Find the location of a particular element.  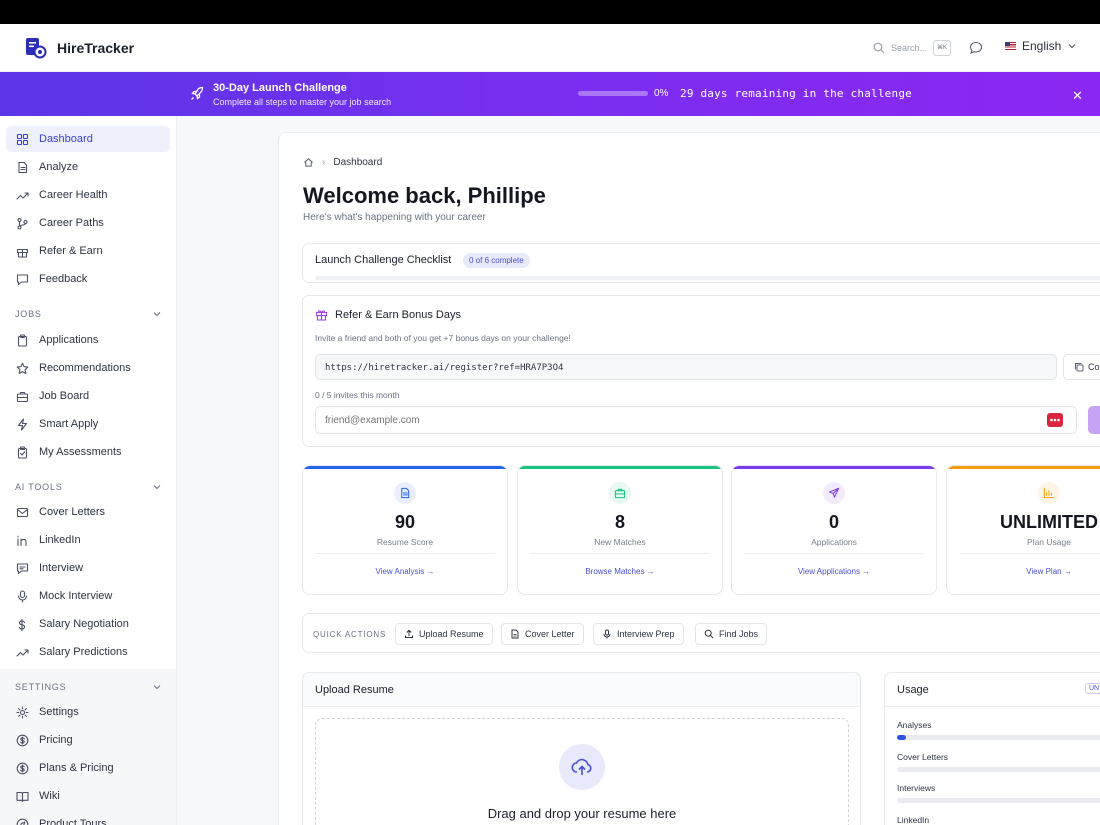

sidebar-item-refer-and-earn: Refer & Earn is located at coordinates (88, 251).